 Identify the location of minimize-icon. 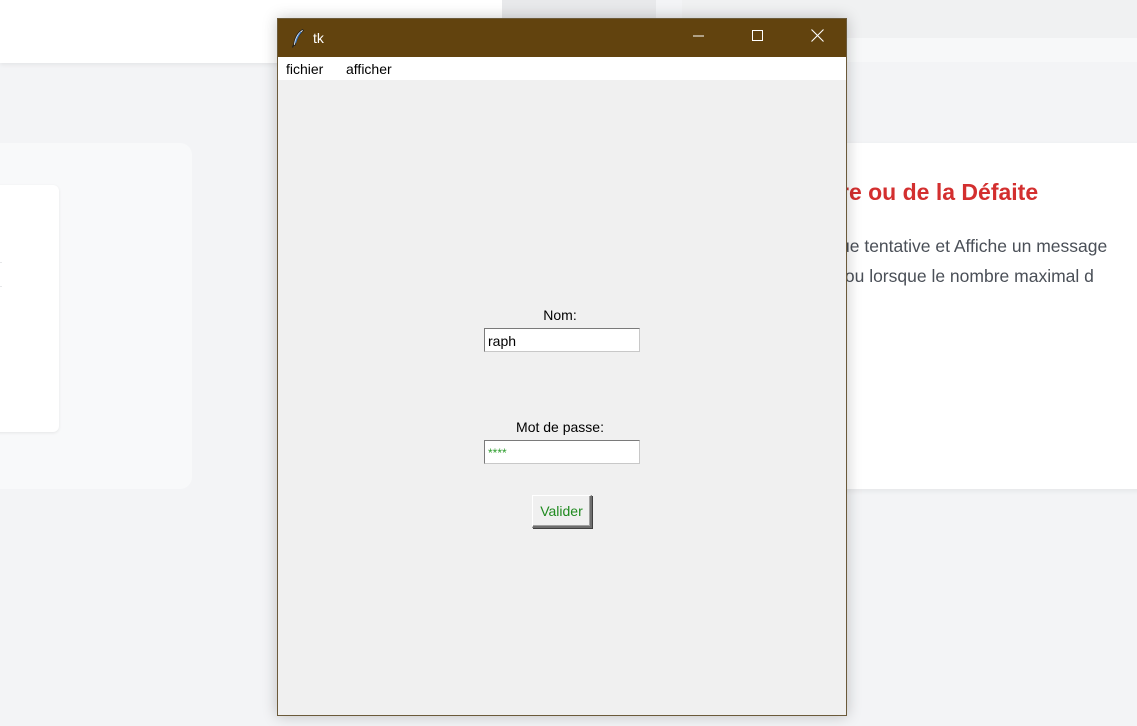
(699, 38).